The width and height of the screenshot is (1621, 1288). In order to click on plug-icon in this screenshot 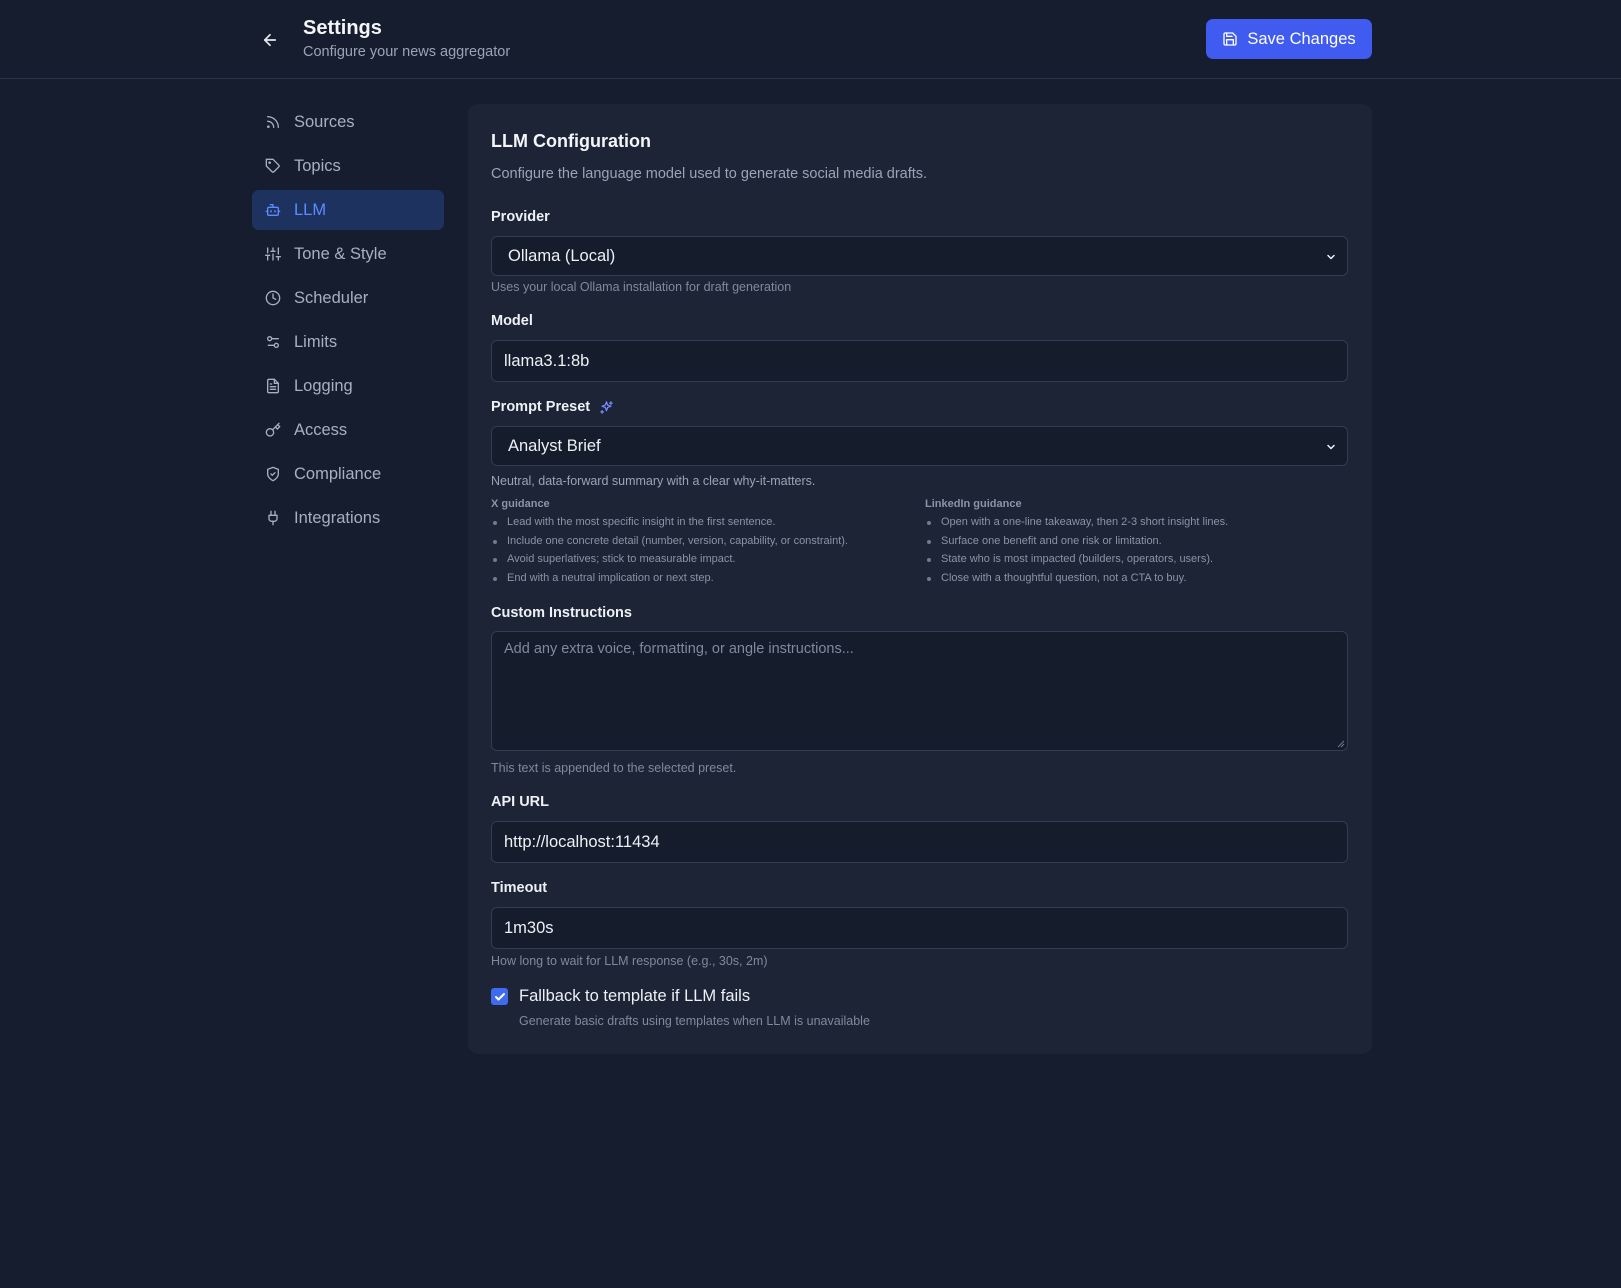, I will do `click(273, 518)`.